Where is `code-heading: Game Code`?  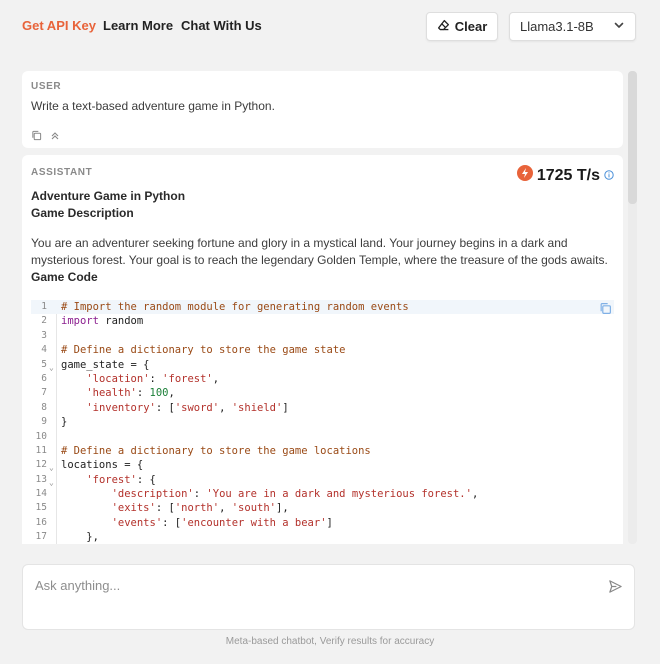
code-heading: Game Code is located at coordinates (64, 277).